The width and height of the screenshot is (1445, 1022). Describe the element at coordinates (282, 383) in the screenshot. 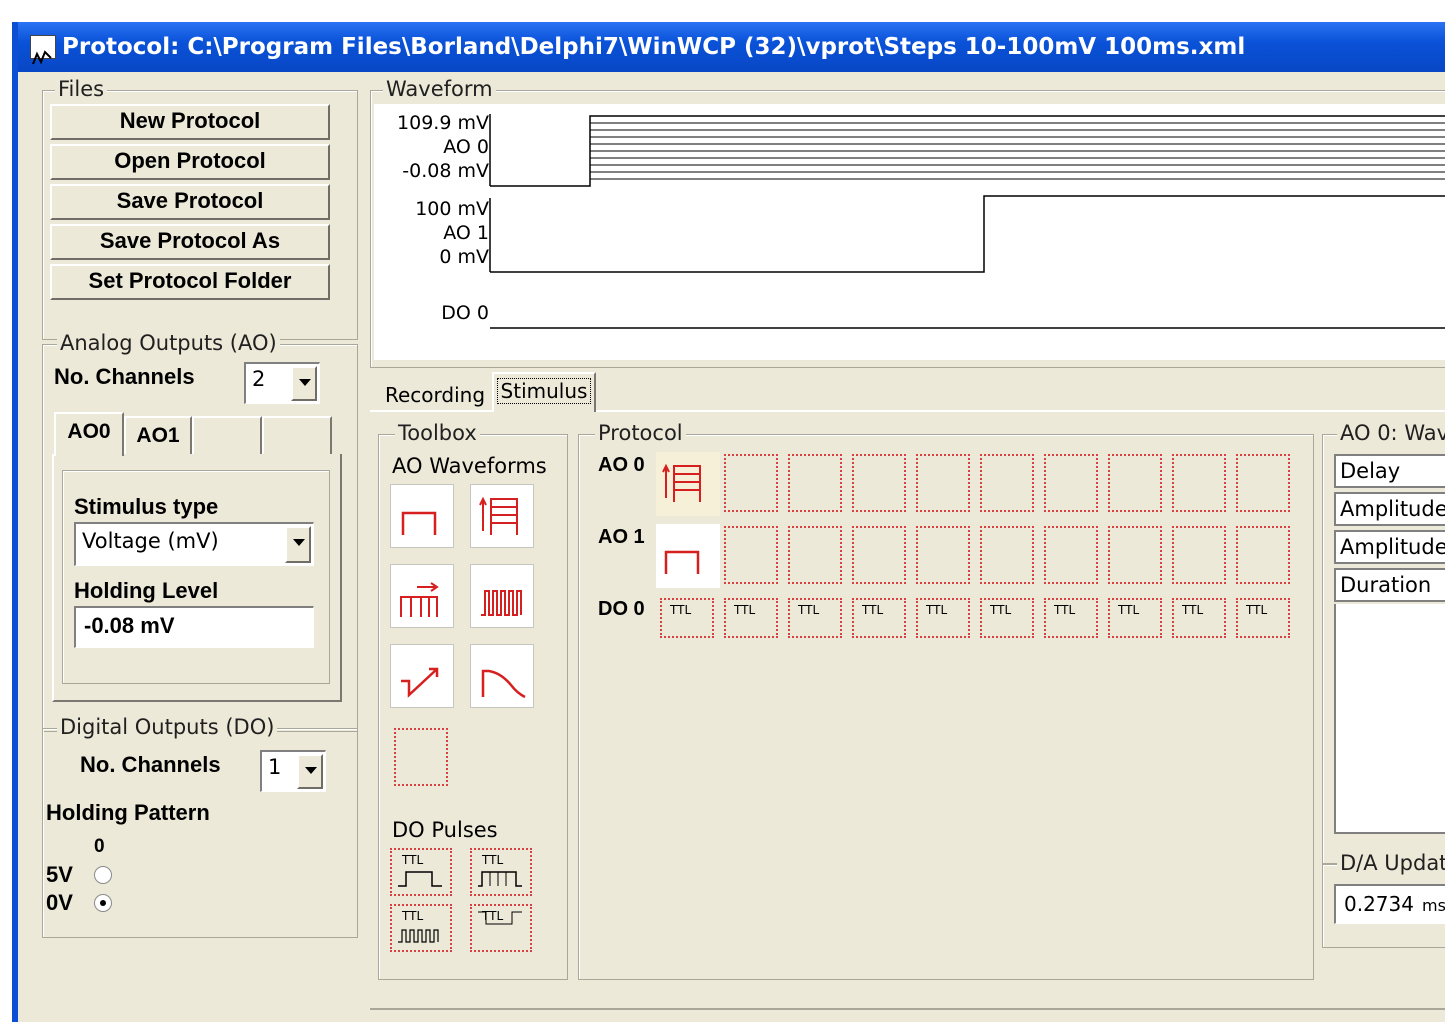

I see `ao-no-channels-select: 2` at that location.